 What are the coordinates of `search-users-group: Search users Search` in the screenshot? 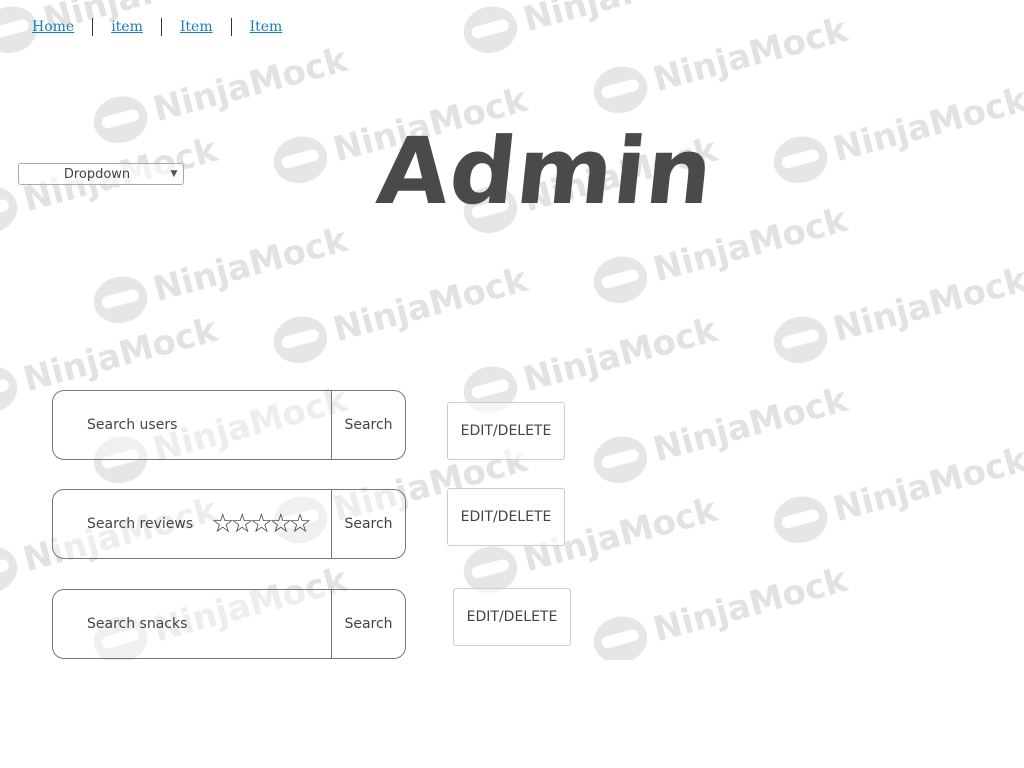 It's located at (229, 425).